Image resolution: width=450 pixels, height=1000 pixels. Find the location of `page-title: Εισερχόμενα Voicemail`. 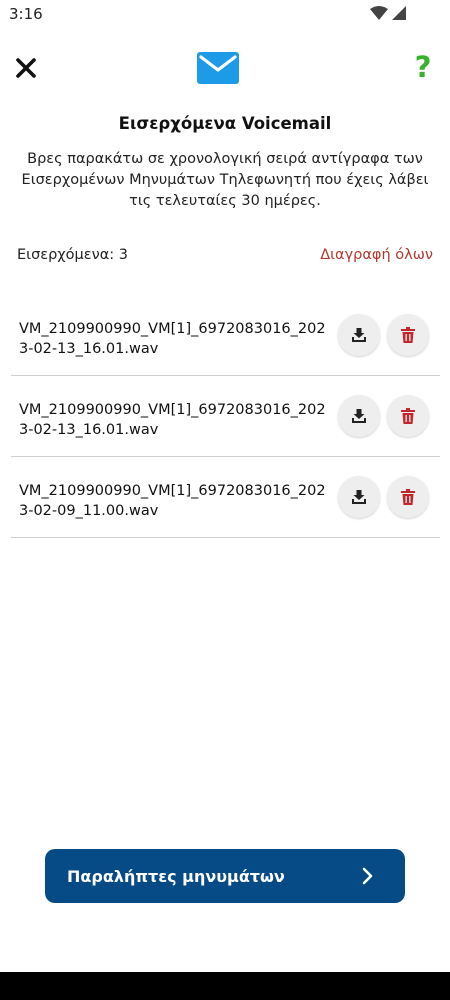

page-title: Εισερχόμενα Voicemail is located at coordinates (225, 123).